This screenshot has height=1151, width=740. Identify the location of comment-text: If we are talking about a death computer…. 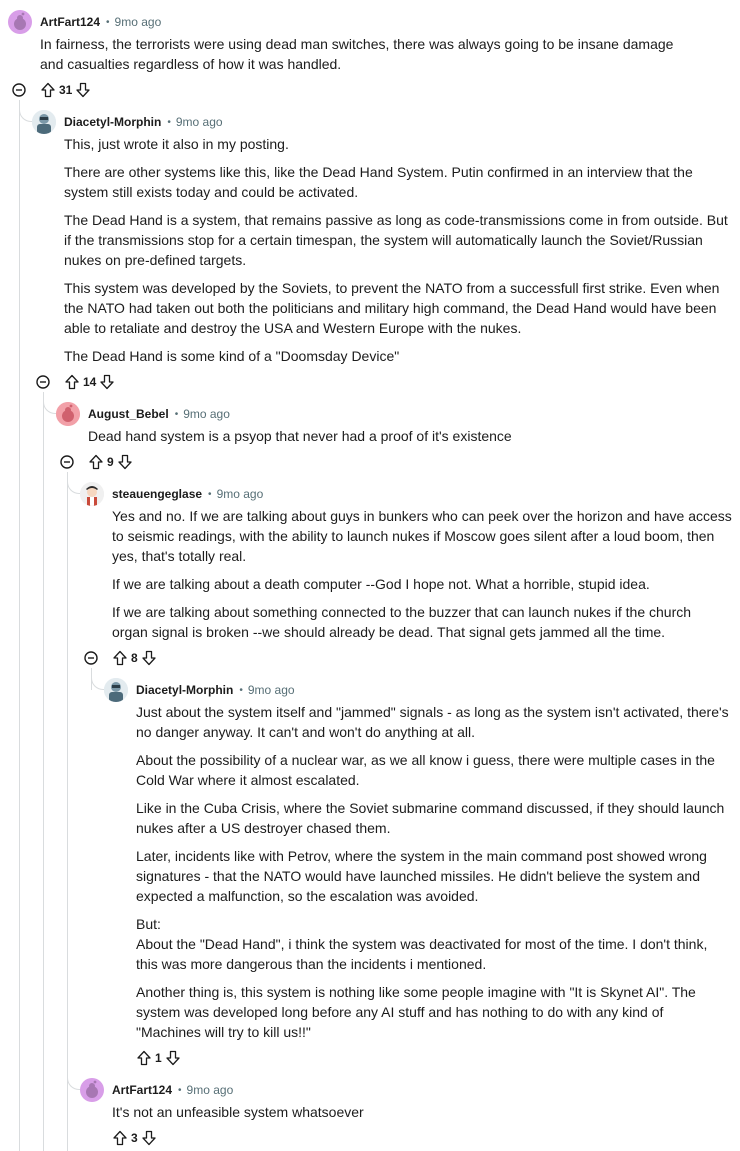
(381, 584).